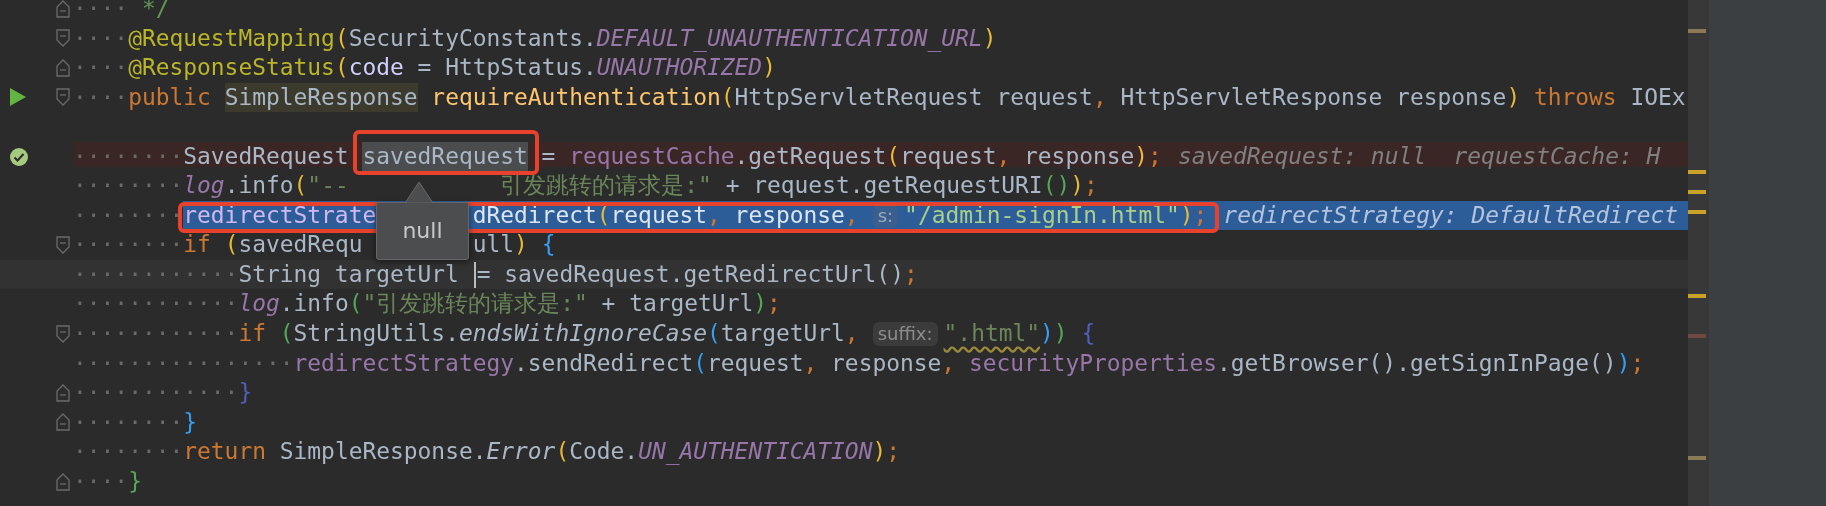 The height and width of the screenshot is (506, 1826). Describe the element at coordinates (652, 156) in the screenshot. I see `field-name: requestCache` at that location.